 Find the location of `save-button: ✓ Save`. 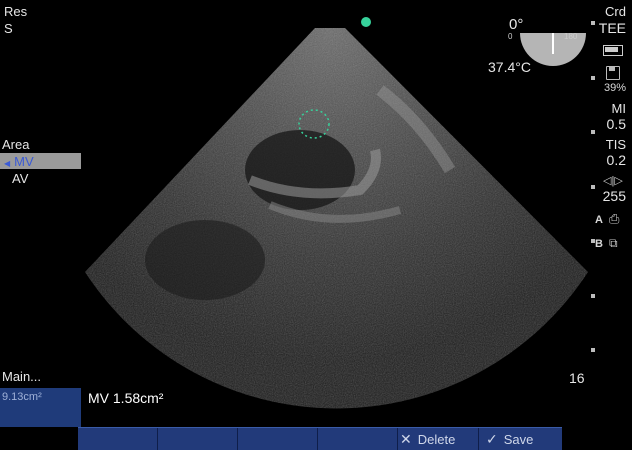

save-button: ✓ Save is located at coordinates (524, 439).